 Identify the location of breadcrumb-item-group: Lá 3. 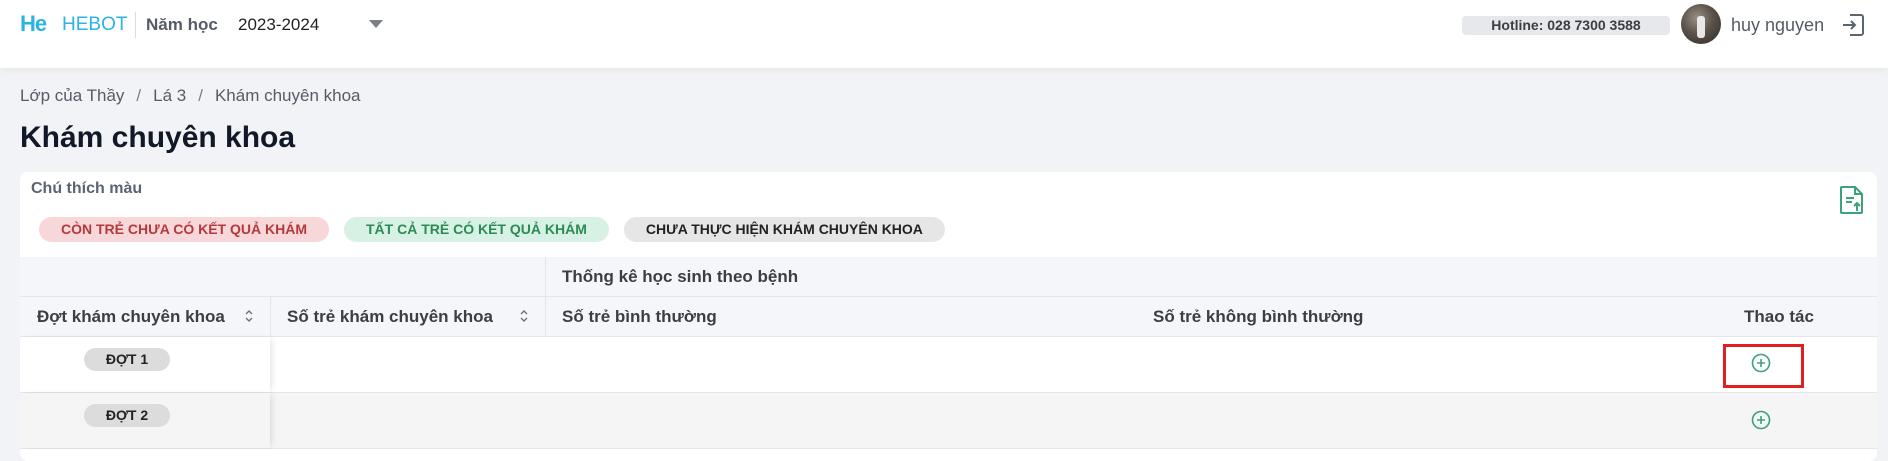
(169, 96).